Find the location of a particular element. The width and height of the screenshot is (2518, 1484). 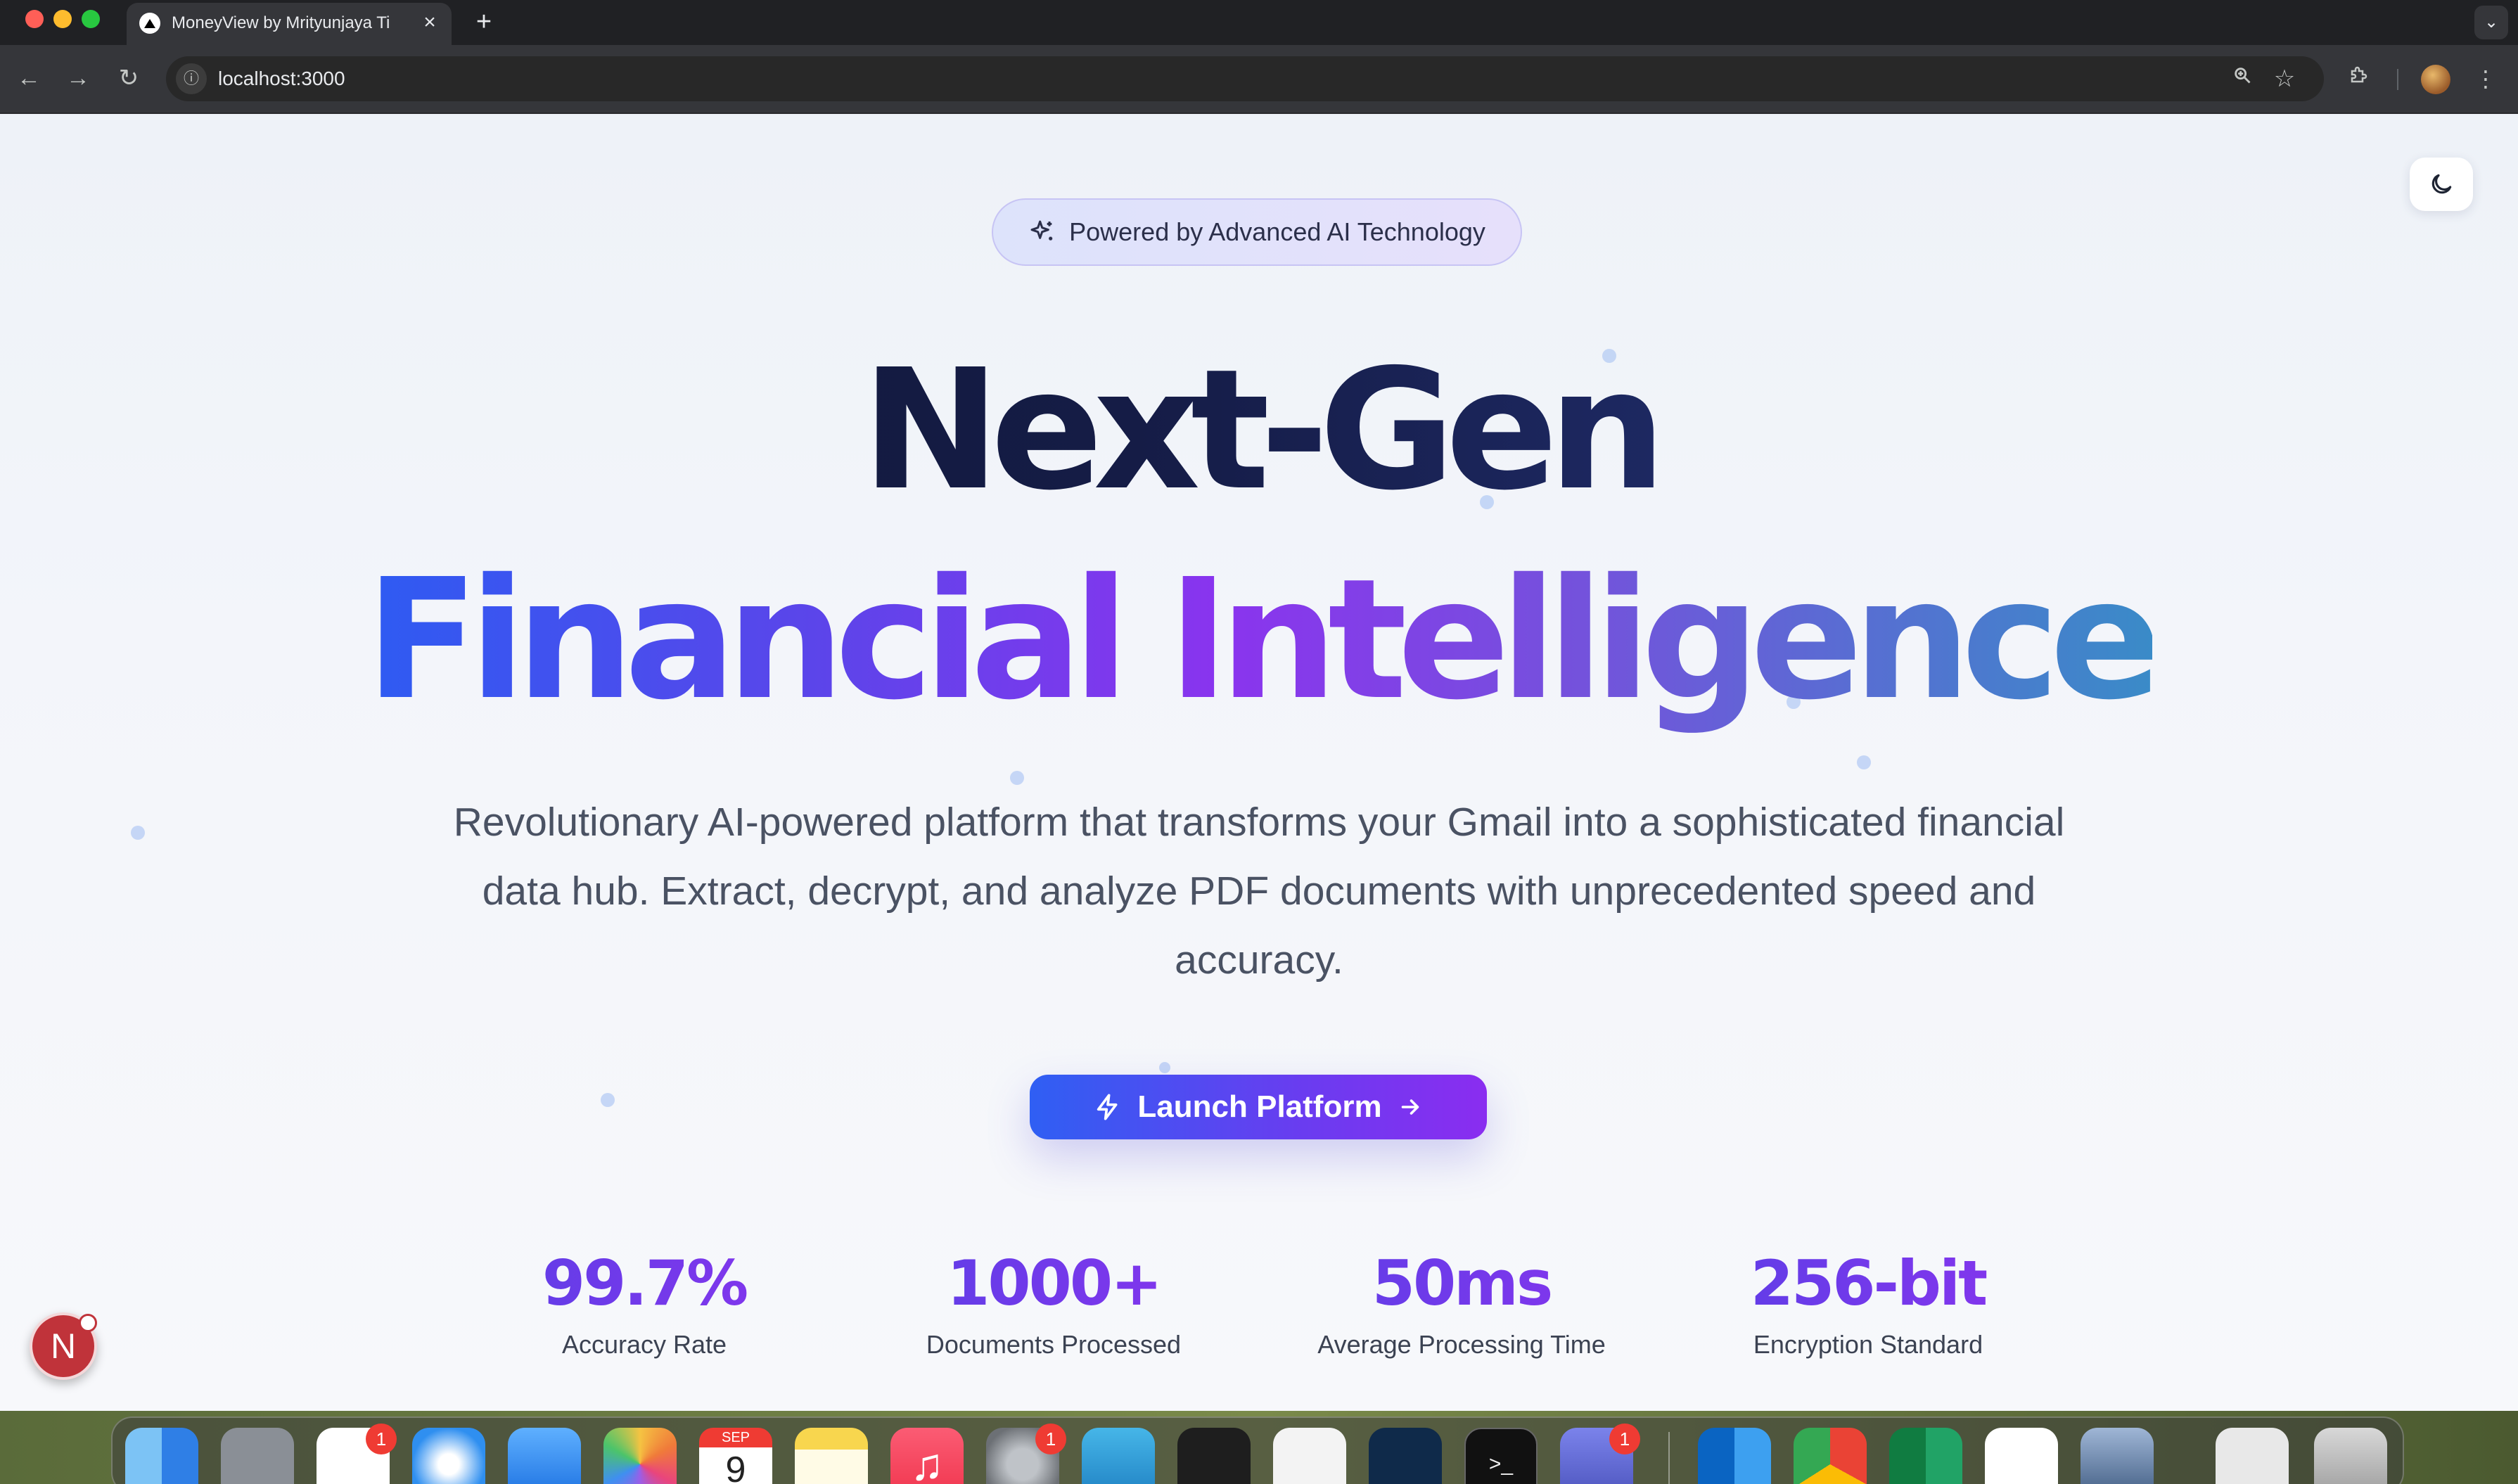

zoom-window-button is located at coordinates (91, 19).